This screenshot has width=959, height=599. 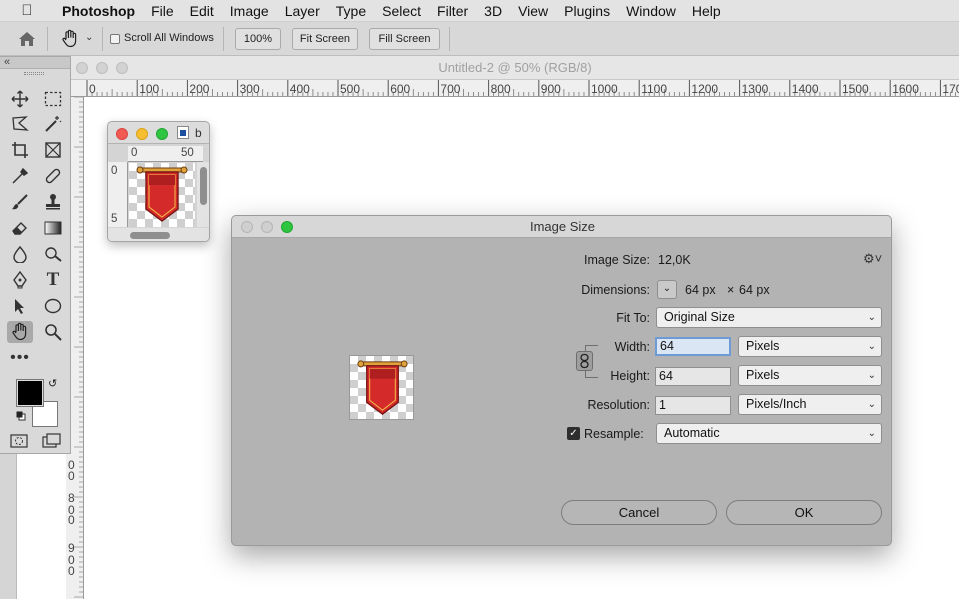 I want to click on menu-plugins: Plugins, so click(x=587, y=11).